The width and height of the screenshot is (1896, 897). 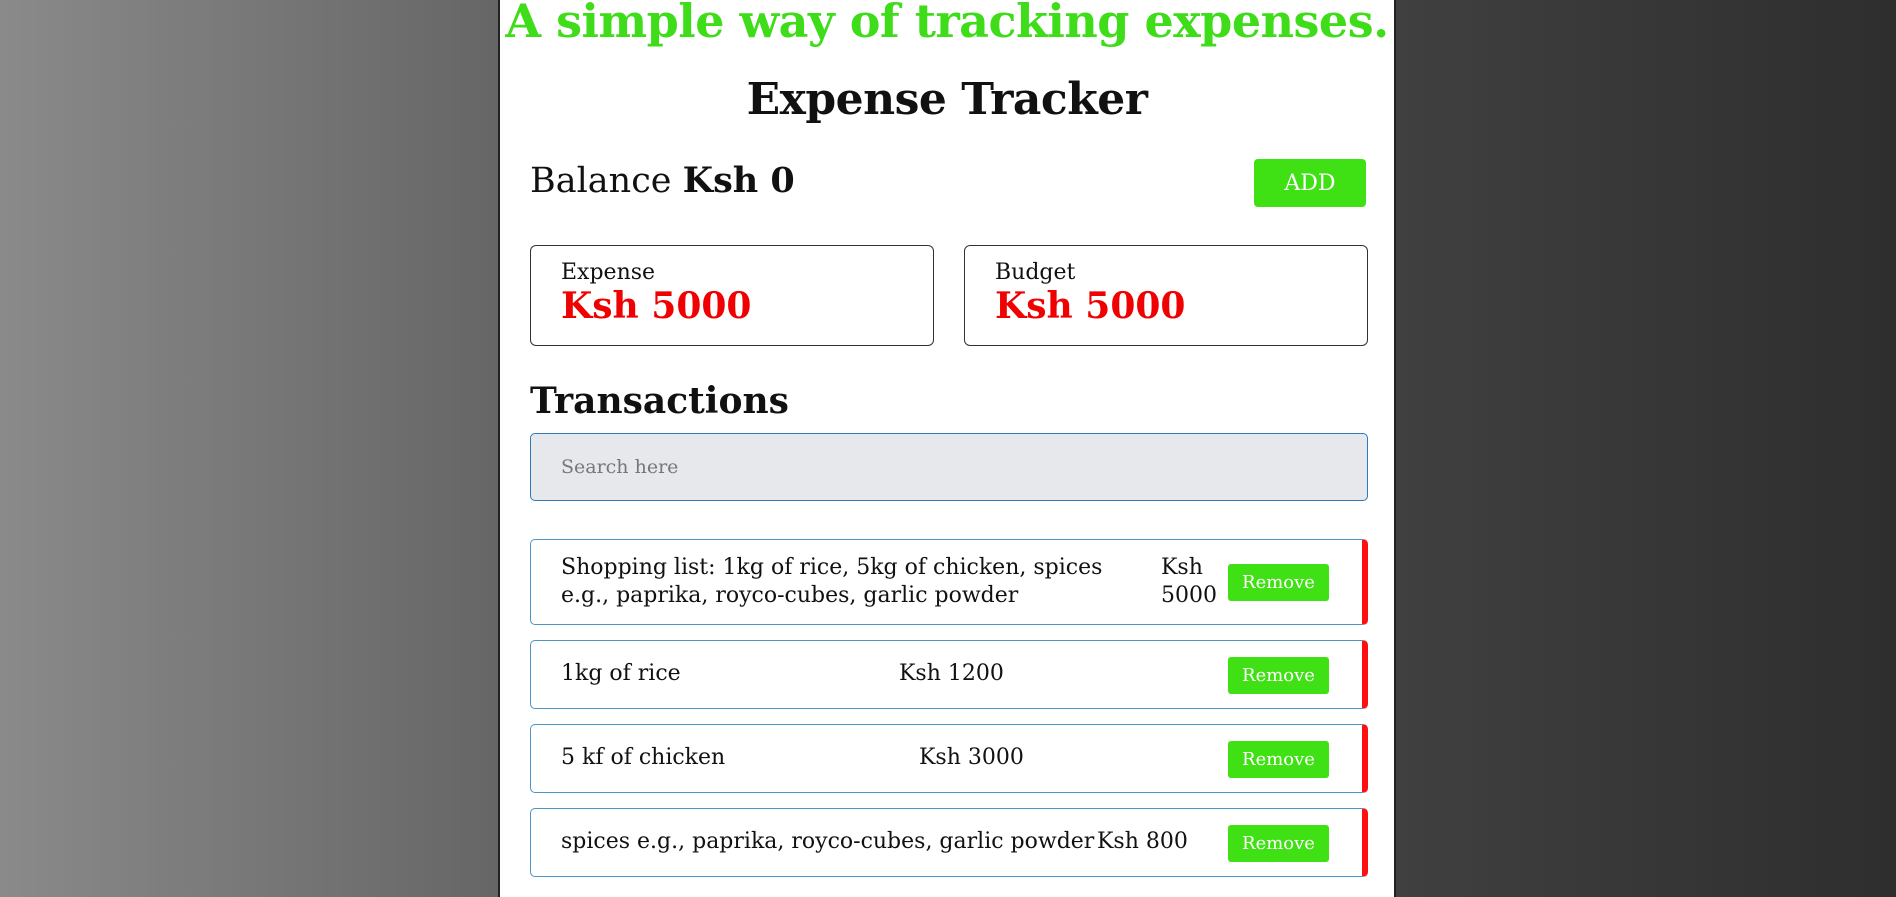 I want to click on transaction-amount-value: 5000, so click(x=1189, y=595).